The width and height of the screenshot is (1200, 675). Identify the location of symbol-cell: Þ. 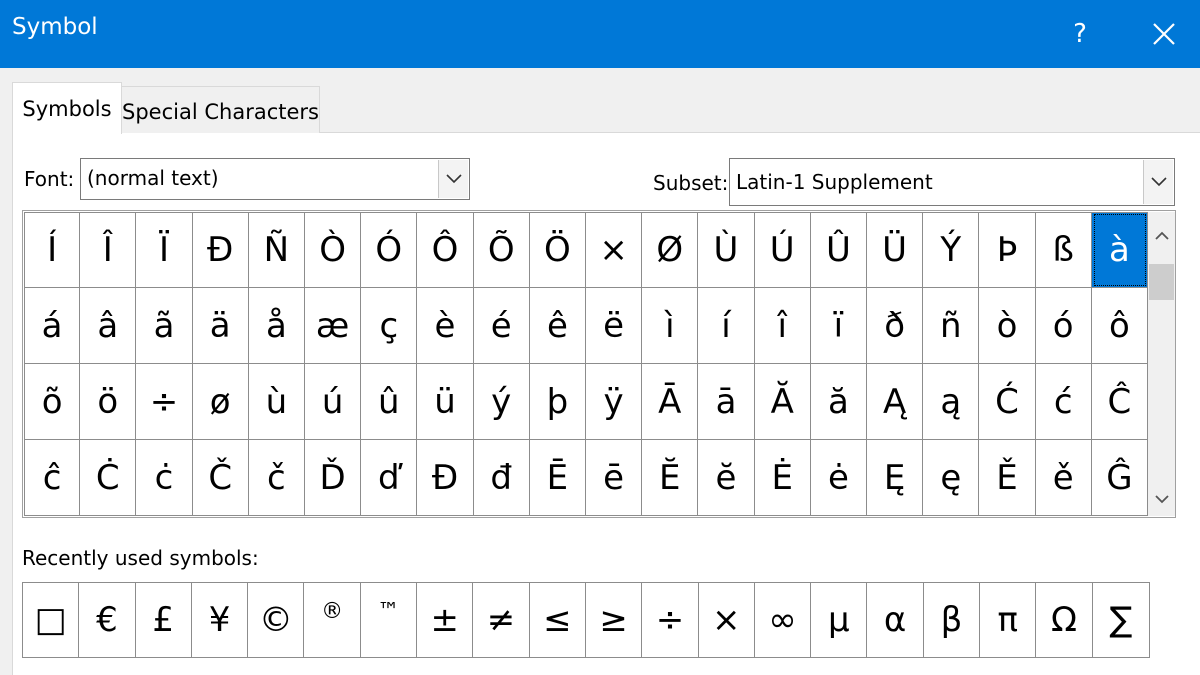
(1007, 250).